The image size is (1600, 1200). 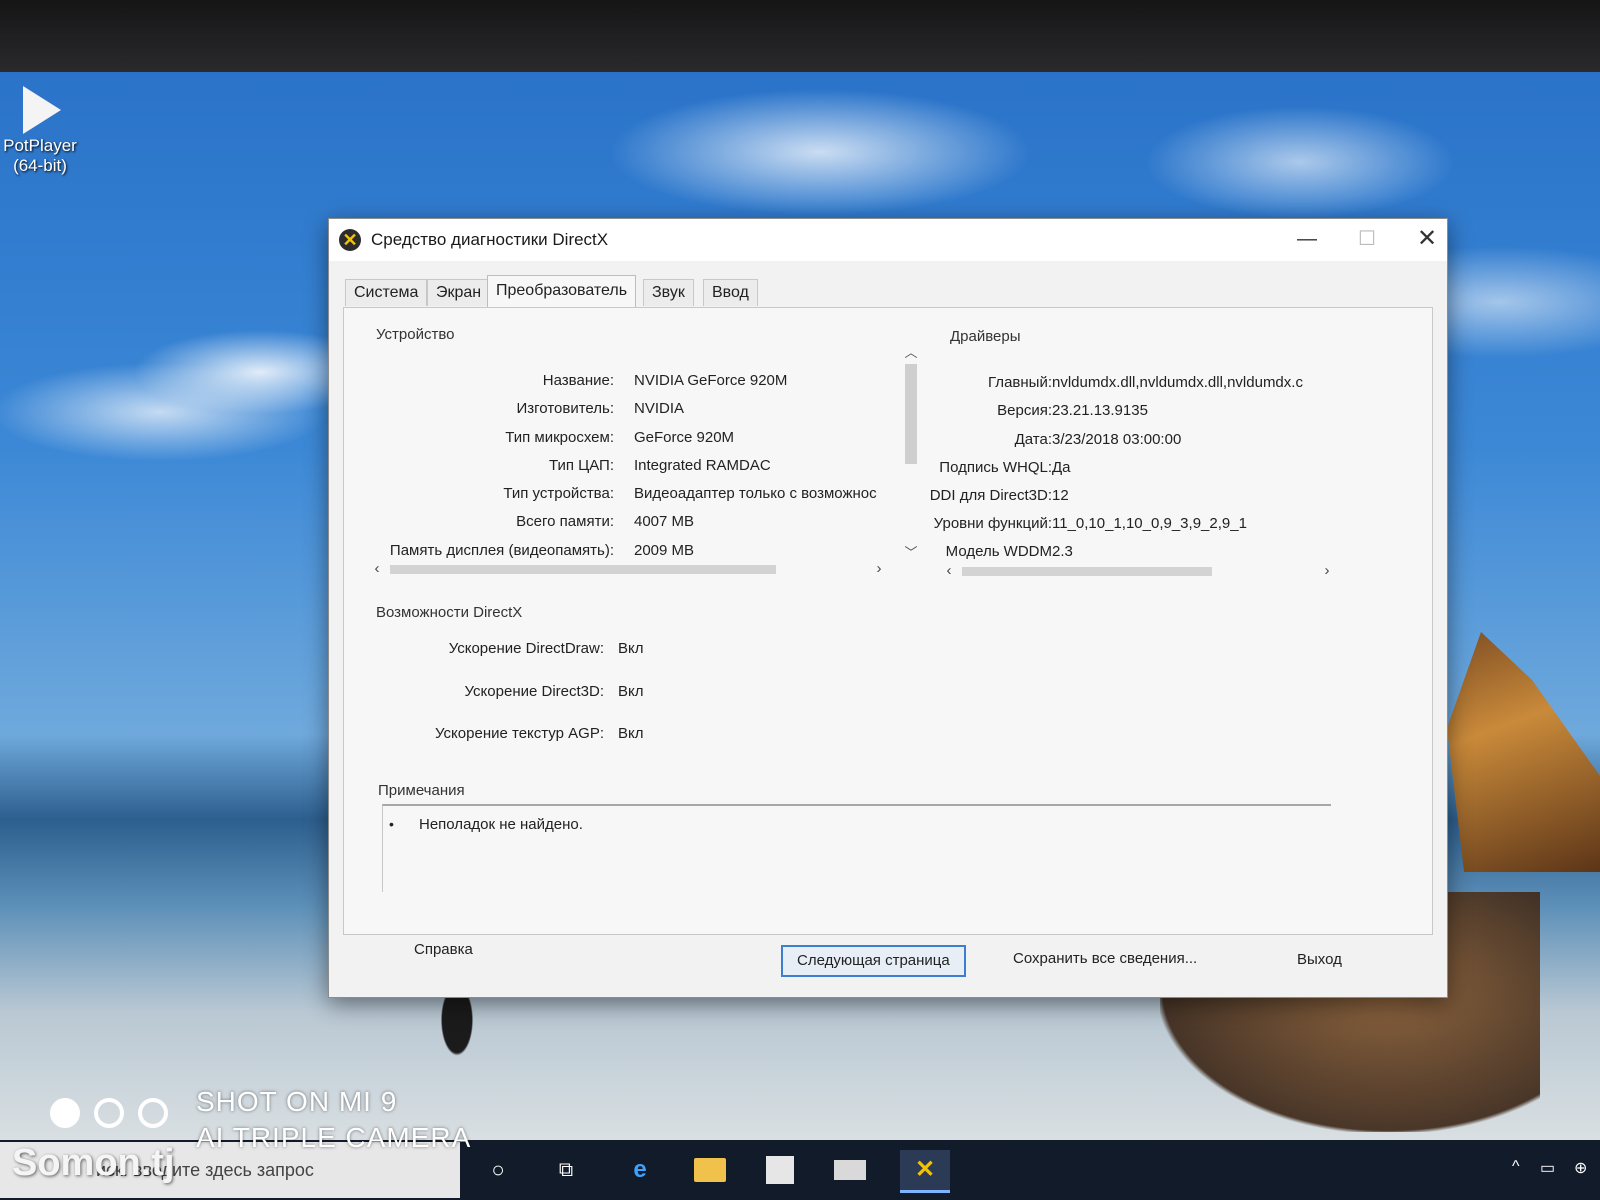 What do you see at coordinates (1516, 1167) in the screenshot?
I see `tray-chevron-up-icon: ^` at bounding box center [1516, 1167].